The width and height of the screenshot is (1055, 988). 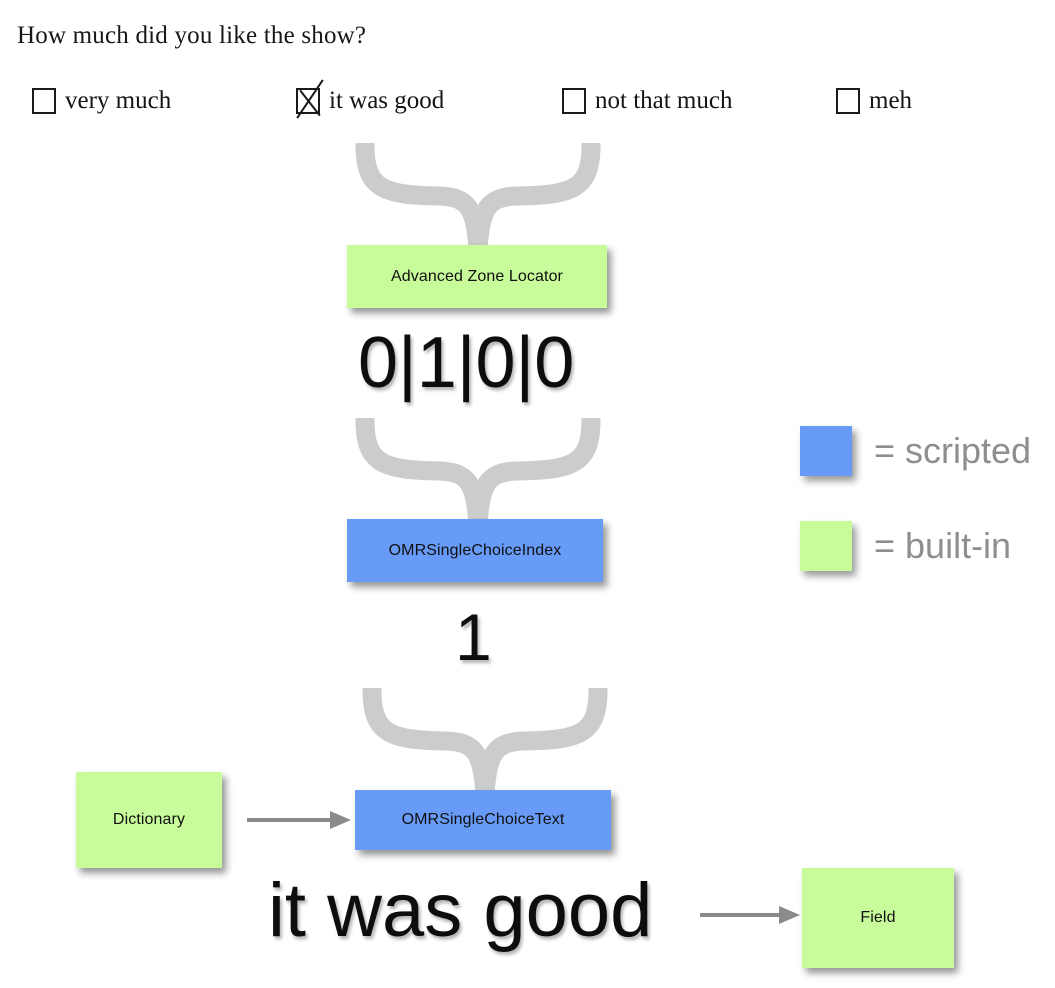 I want to click on node-label: Field, so click(x=878, y=917).